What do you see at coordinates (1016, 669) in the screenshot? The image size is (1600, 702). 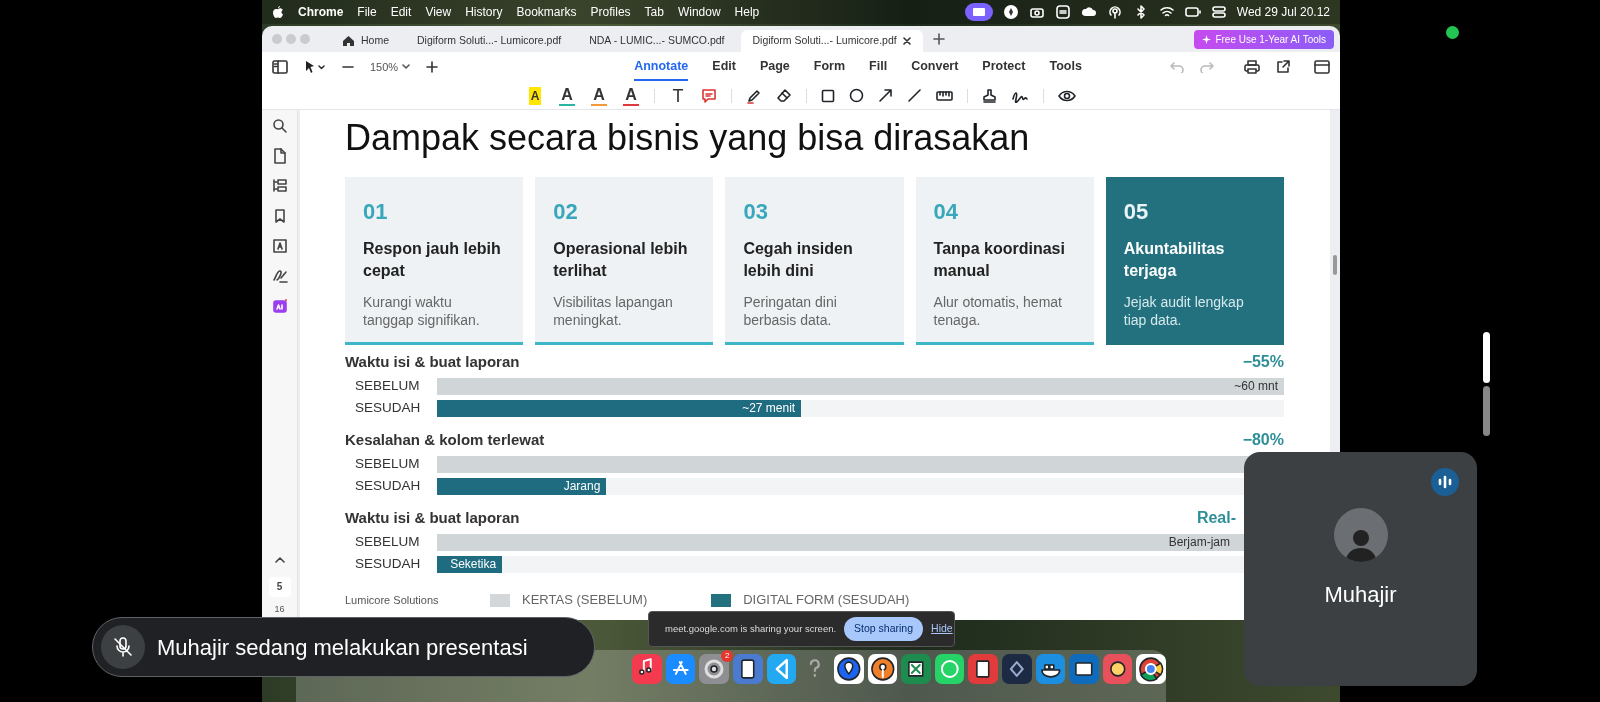 I see `dark-app-icon` at bounding box center [1016, 669].